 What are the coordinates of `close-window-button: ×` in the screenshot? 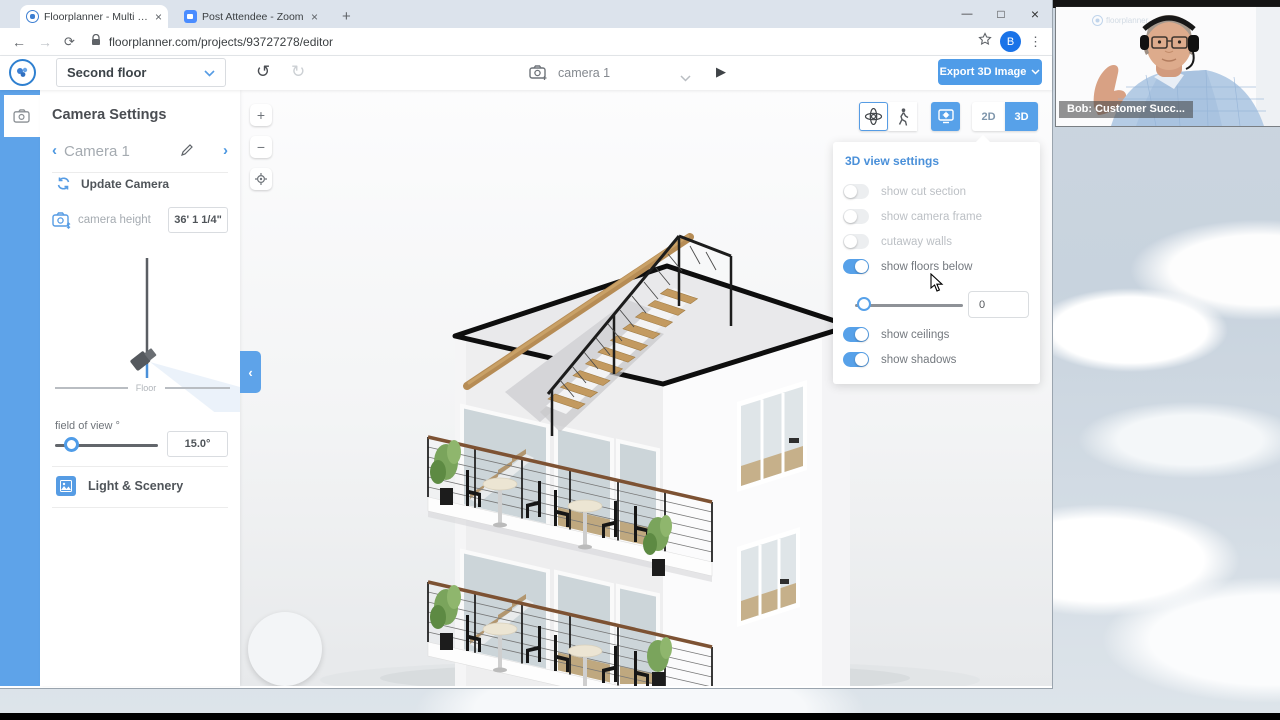 It's located at (1035, 14).